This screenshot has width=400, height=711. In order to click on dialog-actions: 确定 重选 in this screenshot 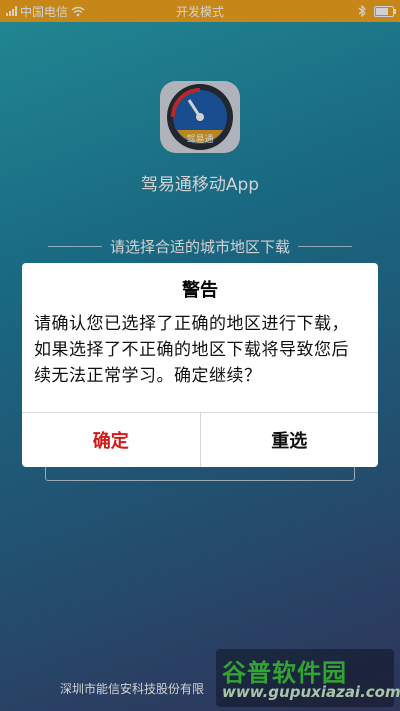, I will do `click(200, 439)`.